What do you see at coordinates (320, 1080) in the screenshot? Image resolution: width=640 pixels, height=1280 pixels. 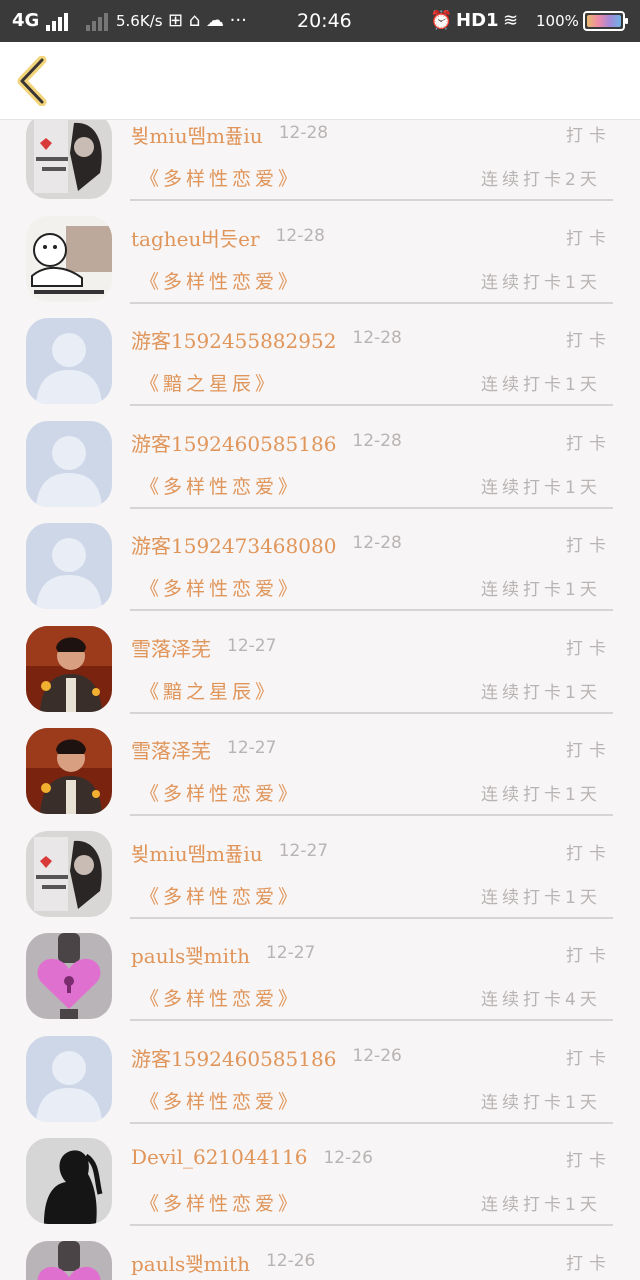 I see `list-item: 游客1592460585186 12-26 打卡《多样性恋爱》 连续打卡1天` at bounding box center [320, 1080].